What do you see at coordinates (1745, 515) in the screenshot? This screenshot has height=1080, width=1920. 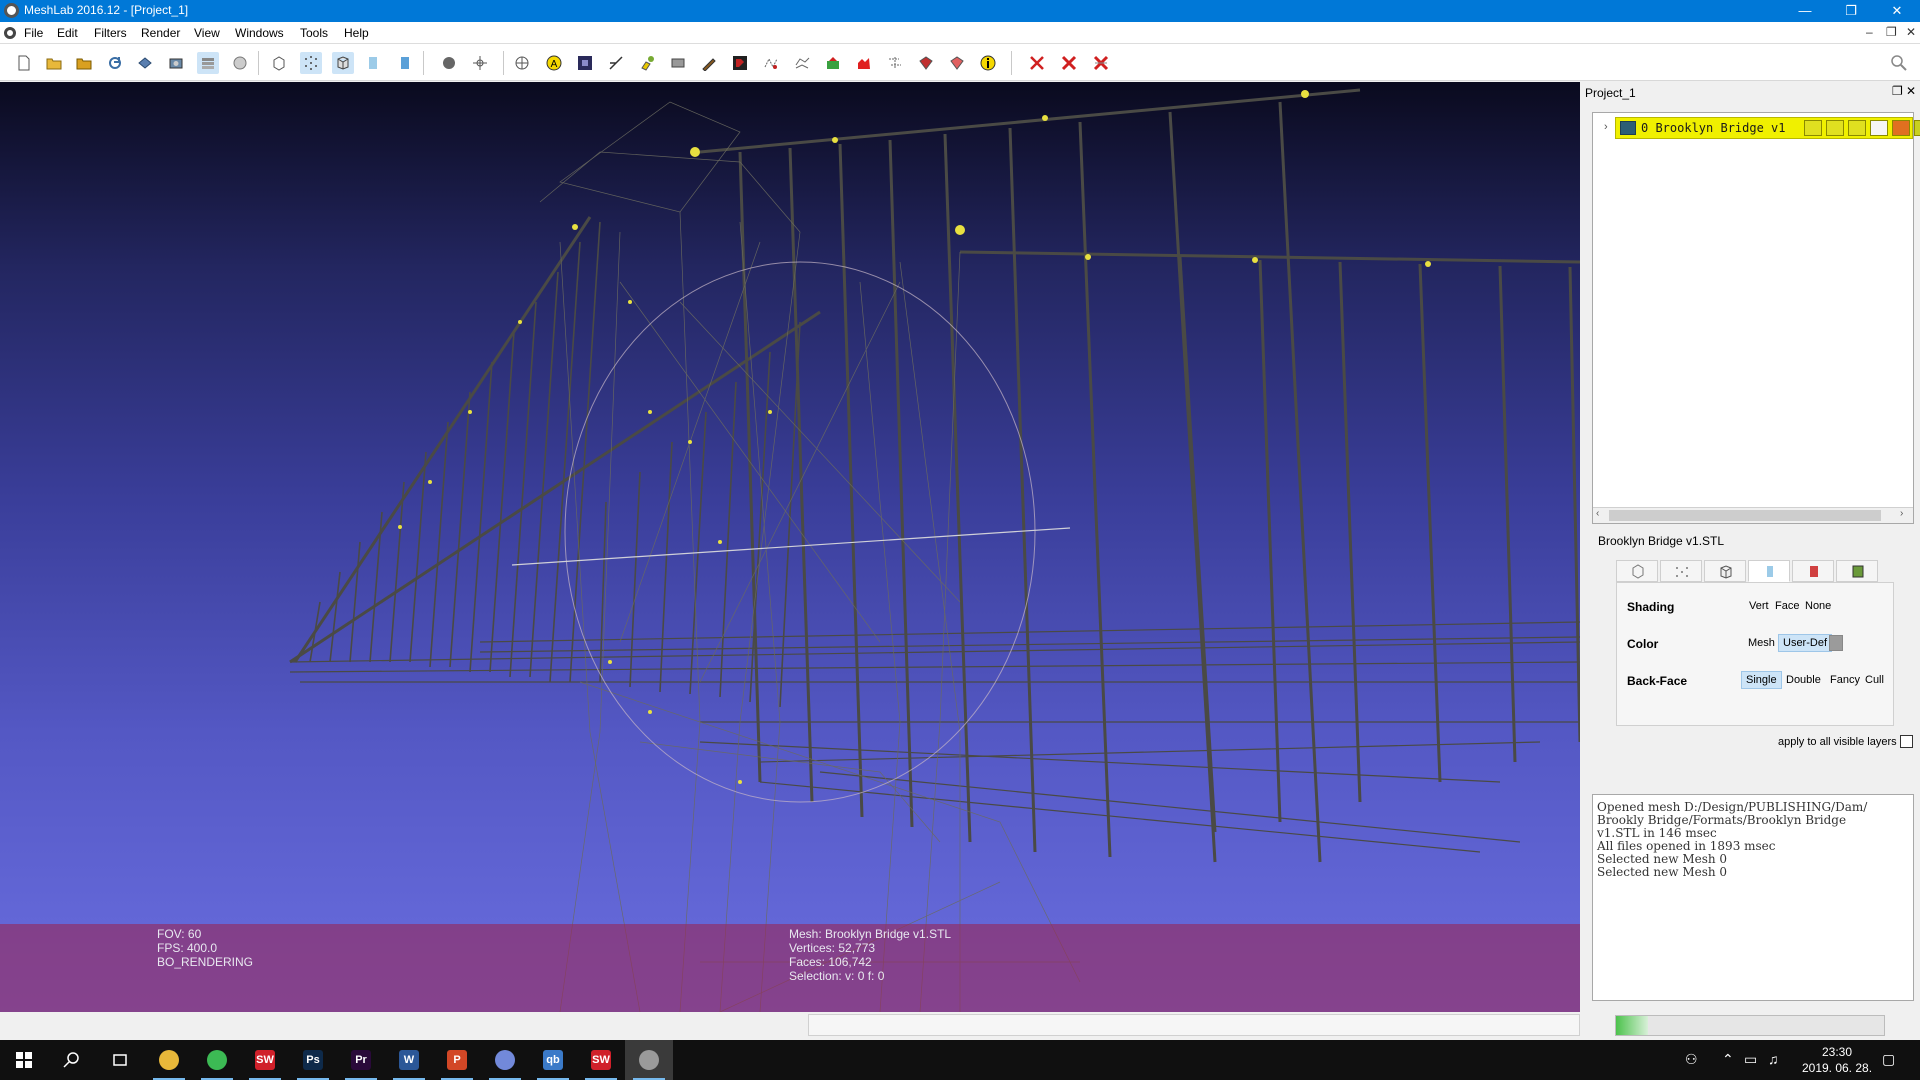 I see `scroll-thumb` at bounding box center [1745, 515].